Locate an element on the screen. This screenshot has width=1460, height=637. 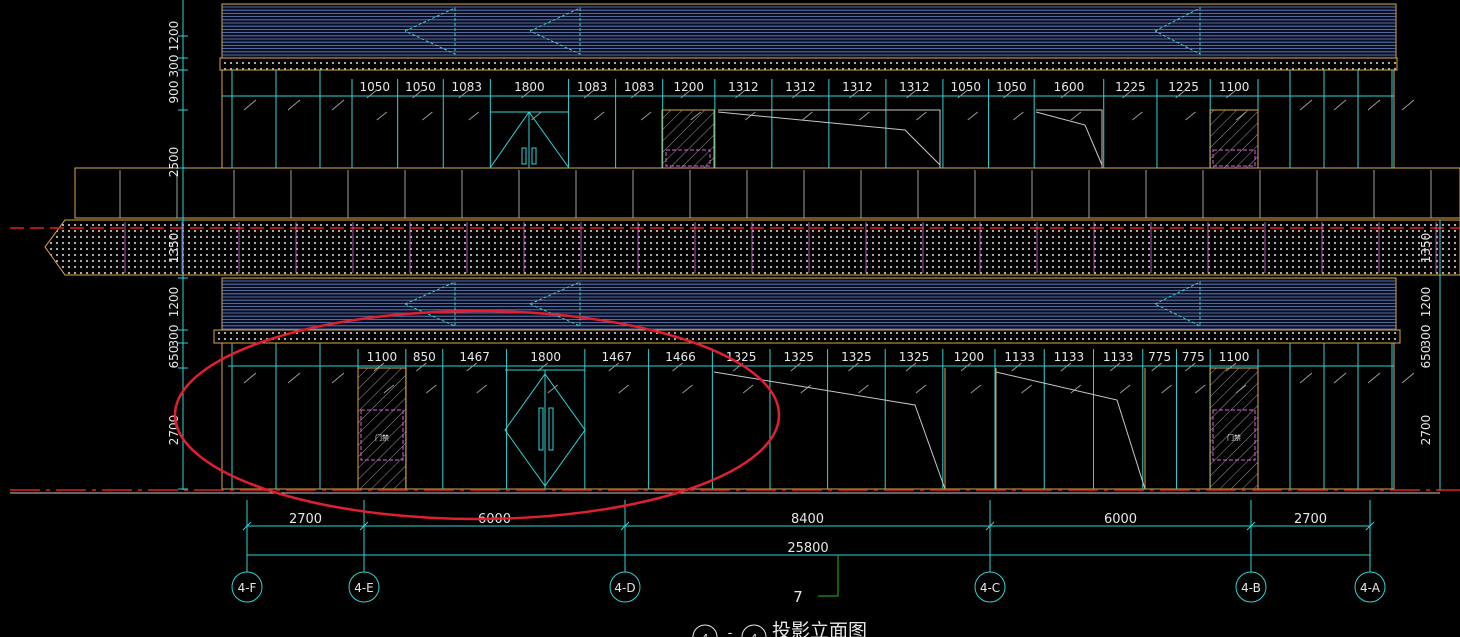
upper-roof-band is located at coordinates (809, 31).